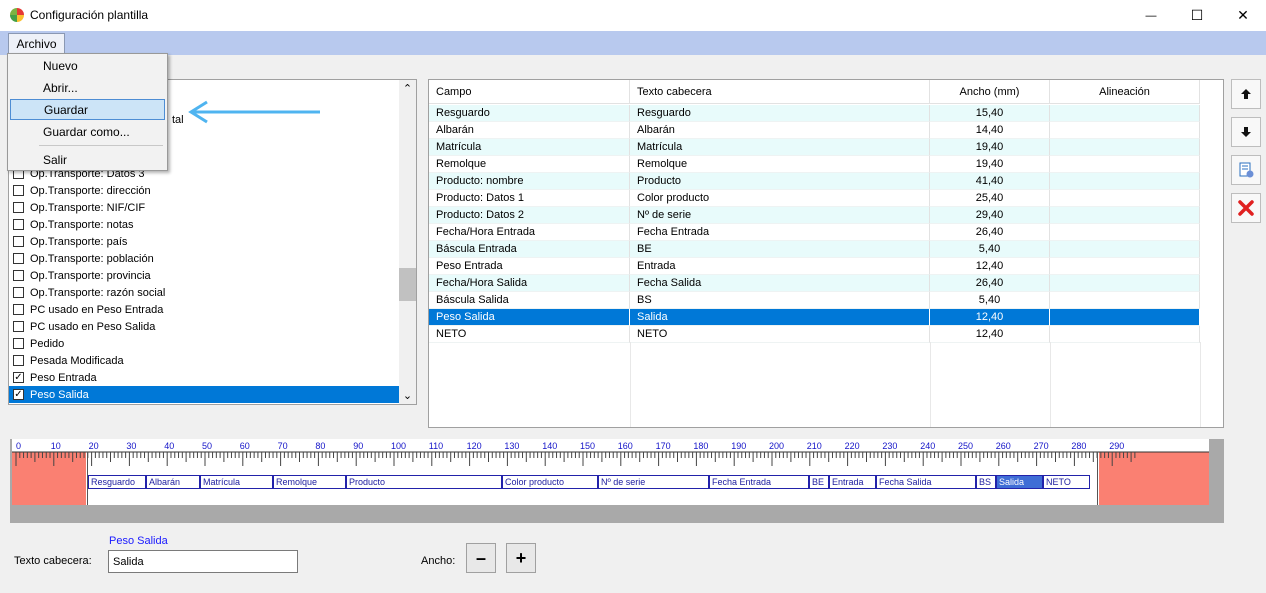 Image resolution: width=1266 pixels, height=593 pixels. What do you see at coordinates (780, 266) in the screenshot?
I see `table-cell: Entrada` at bounding box center [780, 266].